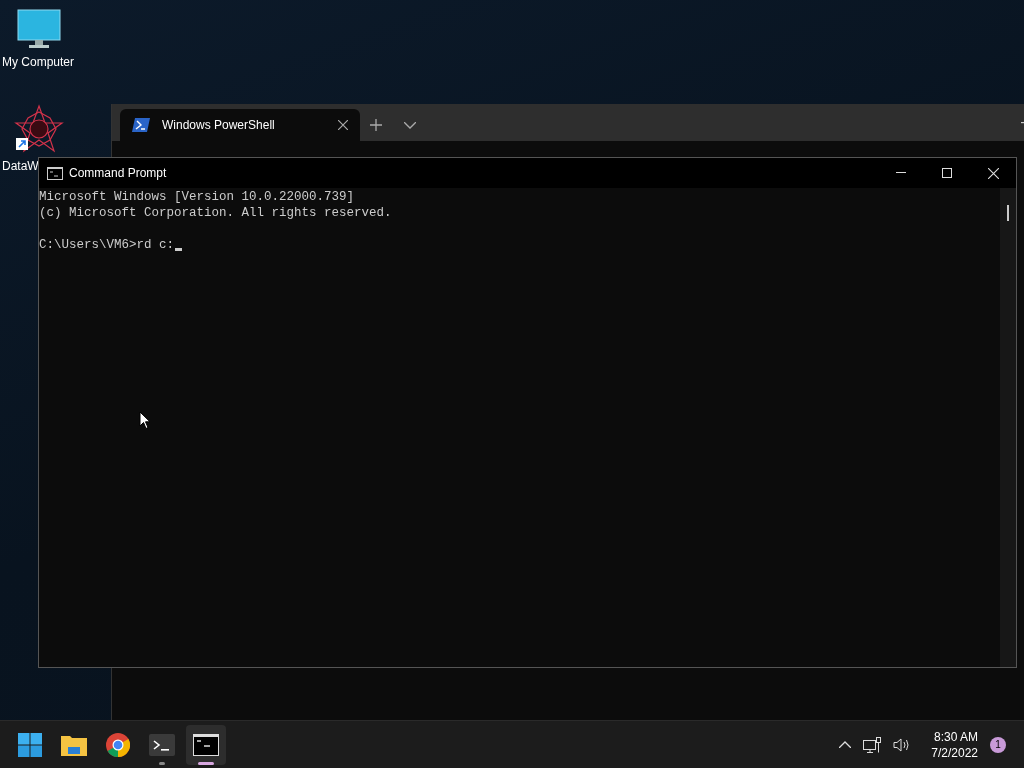  What do you see at coordinates (162, 744) in the screenshot?
I see `terminal-icon` at bounding box center [162, 744].